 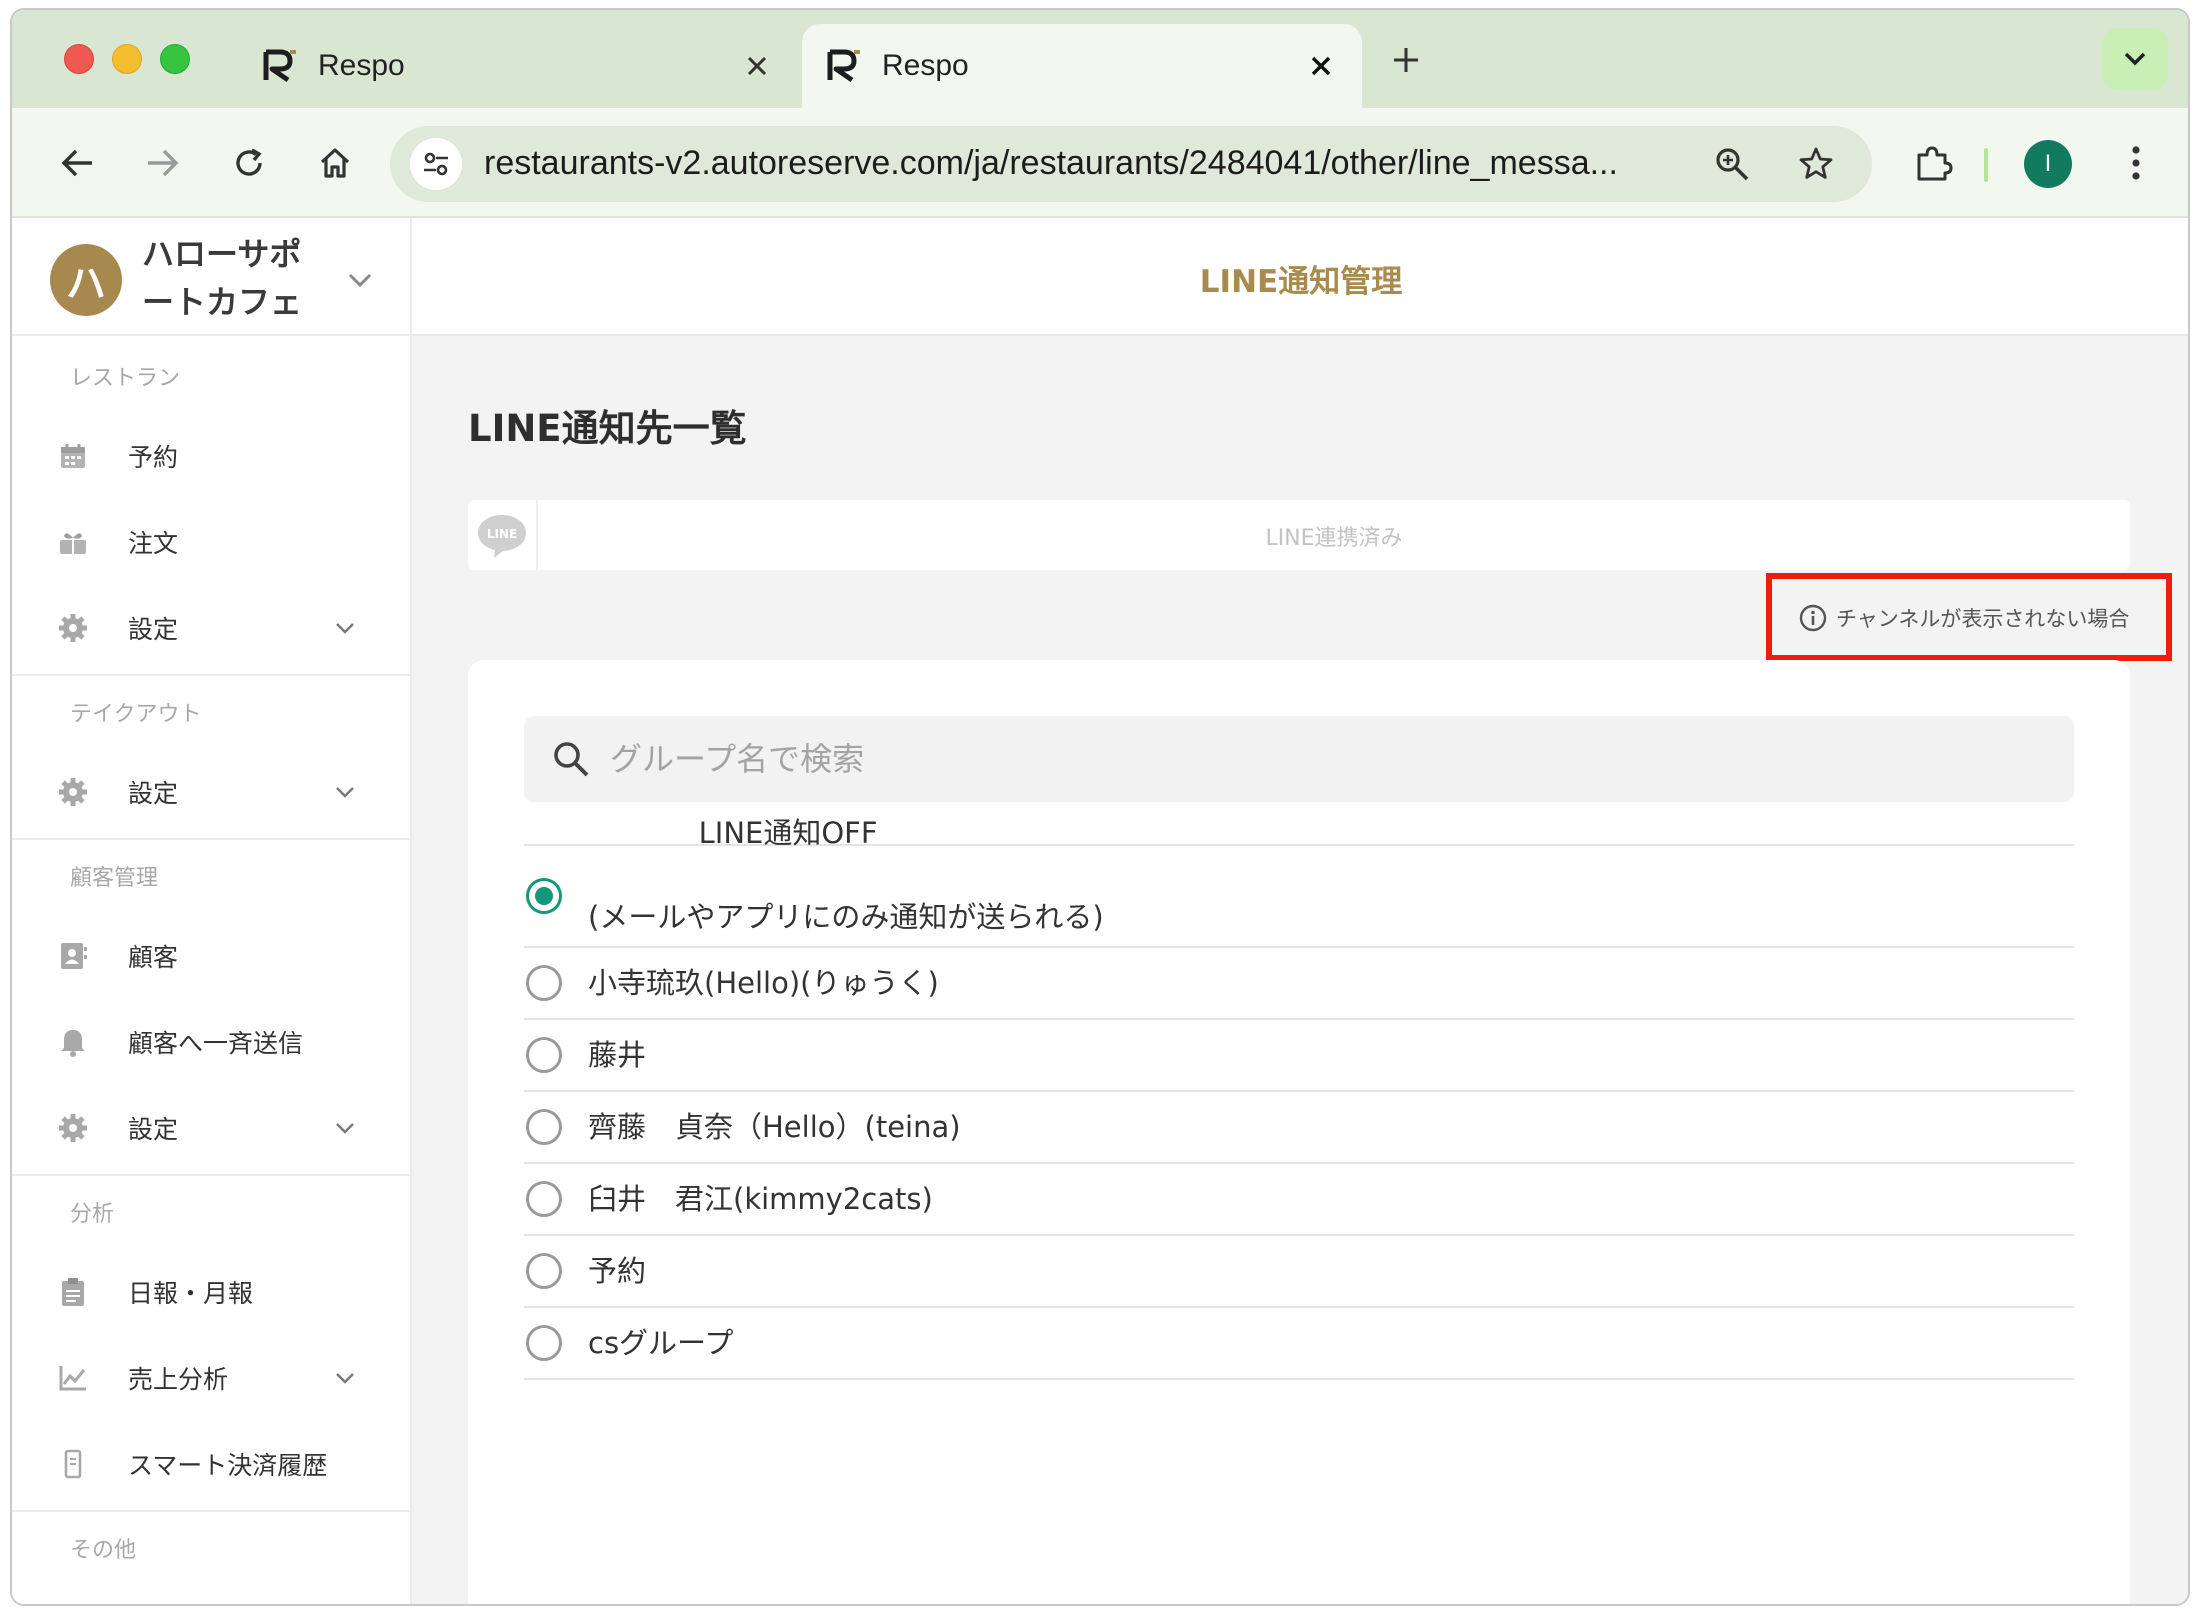 What do you see at coordinates (212, 456) in the screenshot?
I see `sidebar-item-reservations: 予約` at bounding box center [212, 456].